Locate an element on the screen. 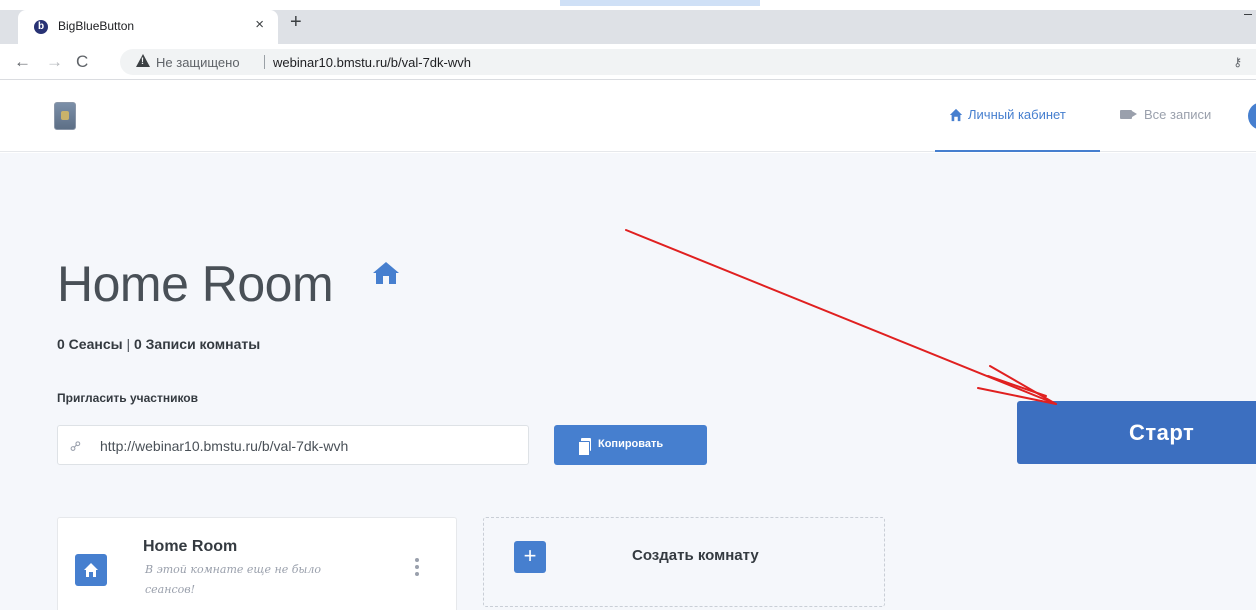 Image resolution: width=1256 pixels, height=610 pixels. new-tab-button: + is located at coordinates (296, 22).